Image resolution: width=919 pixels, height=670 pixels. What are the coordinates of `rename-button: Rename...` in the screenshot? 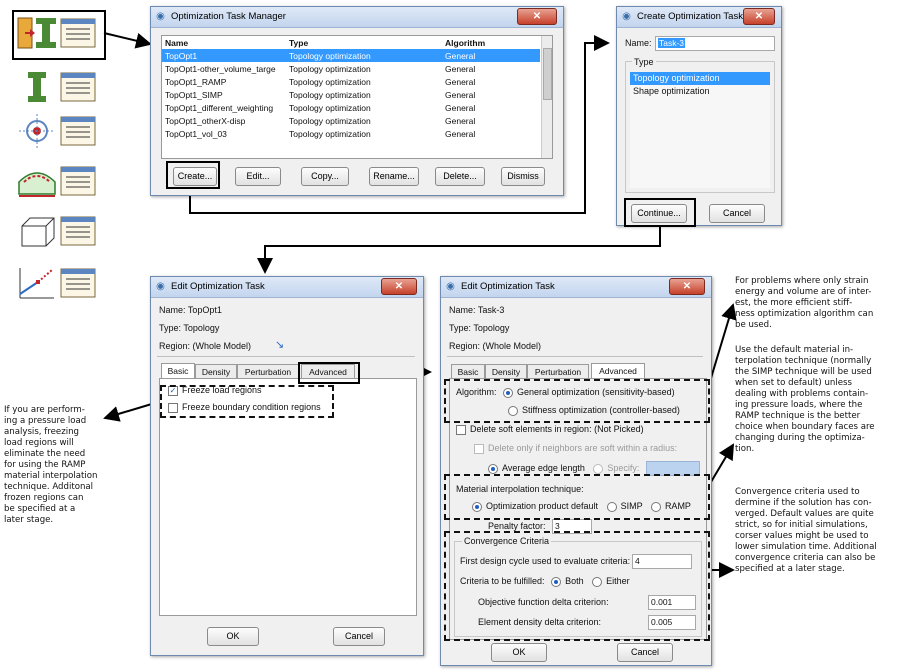 It's located at (394, 176).